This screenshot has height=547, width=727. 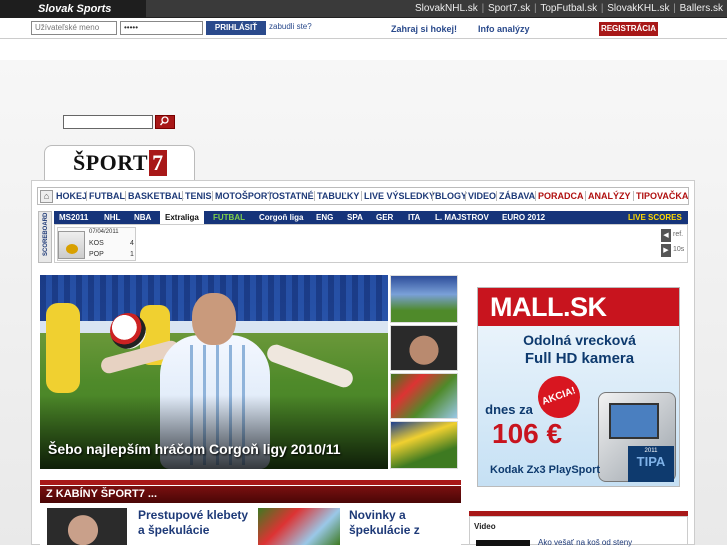 I want to click on kabiny-divider, so click(x=250, y=482).